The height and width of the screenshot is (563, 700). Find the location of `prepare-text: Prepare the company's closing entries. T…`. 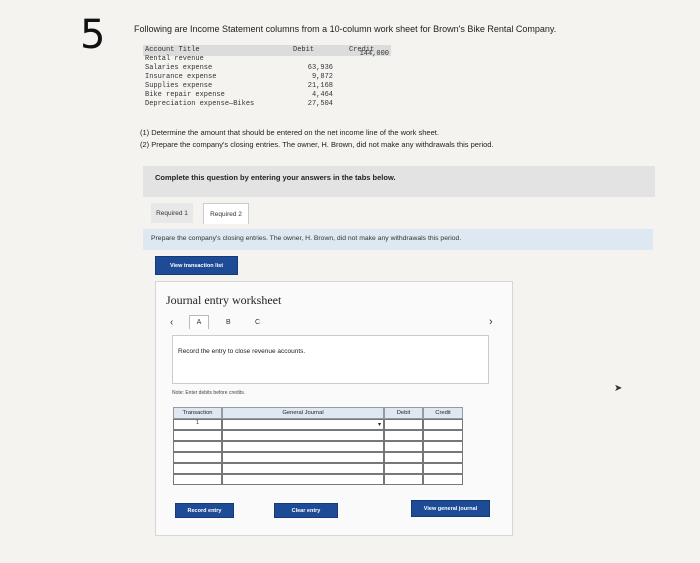

prepare-text: Prepare the company's closing entries. T… is located at coordinates (306, 238).